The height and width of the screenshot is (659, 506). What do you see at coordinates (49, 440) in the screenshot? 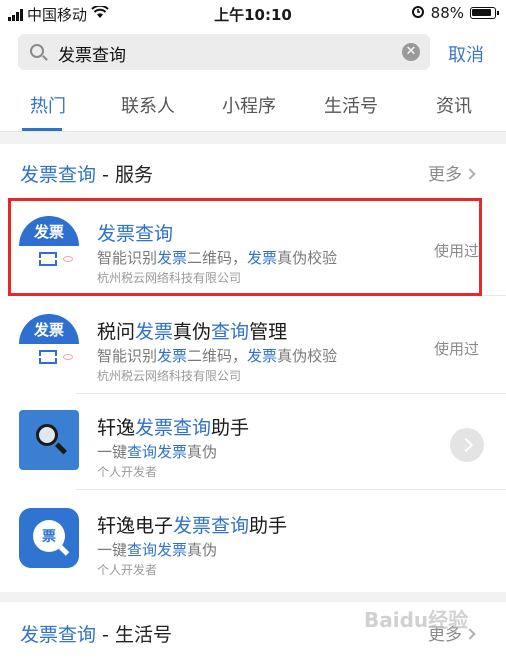
I see `magnifier-logo-icon` at bounding box center [49, 440].